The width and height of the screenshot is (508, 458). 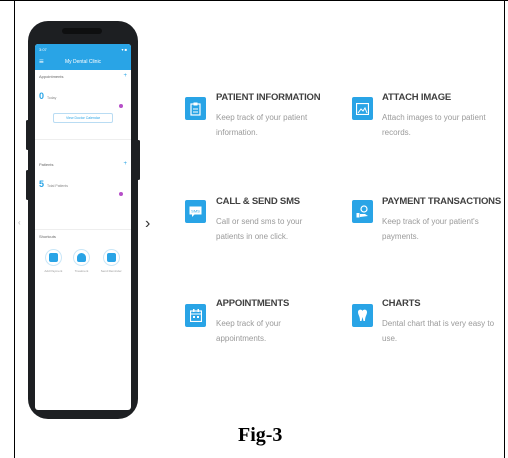 I want to click on feature-desc: Keep track of your patient, so click(x=262, y=117).